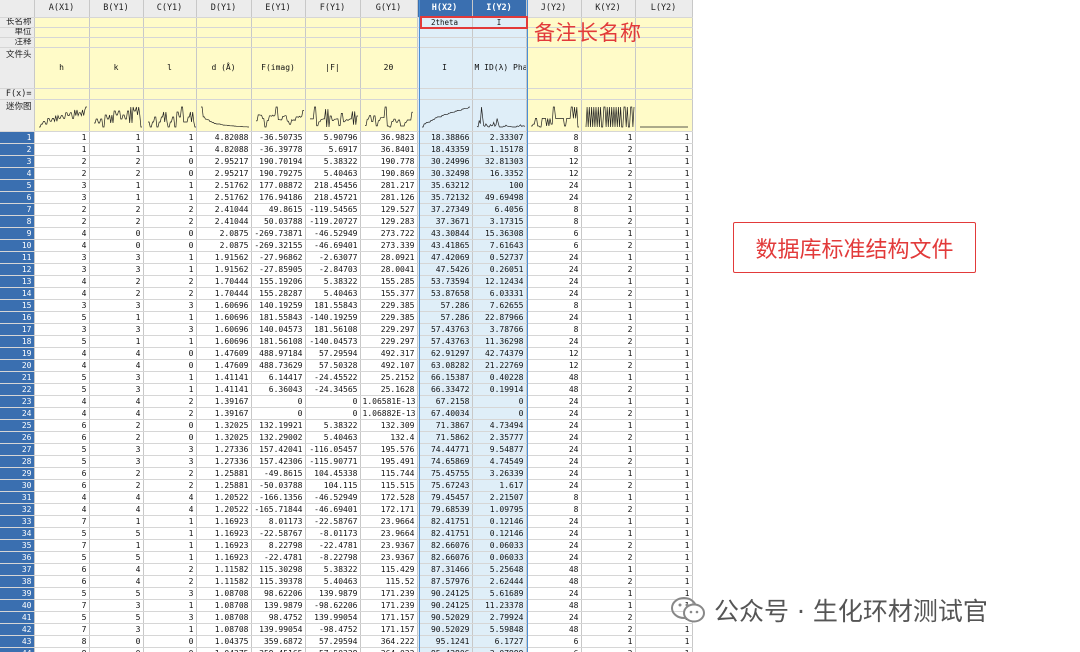  What do you see at coordinates (17, 233) in the screenshot?
I see `row-number: 9` at bounding box center [17, 233].